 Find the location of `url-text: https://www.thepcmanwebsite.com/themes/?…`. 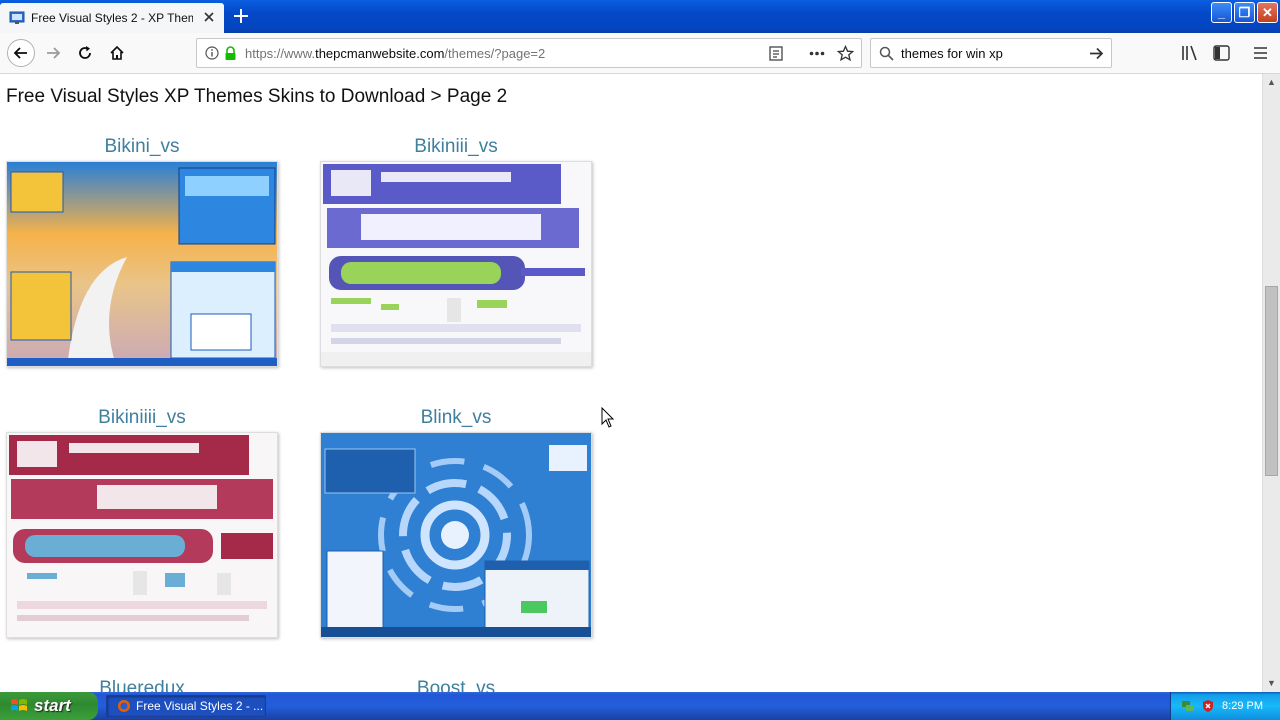

url-text: https://www.thepcmanwebsite.com/themes/?… is located at coordinates (395, 53).